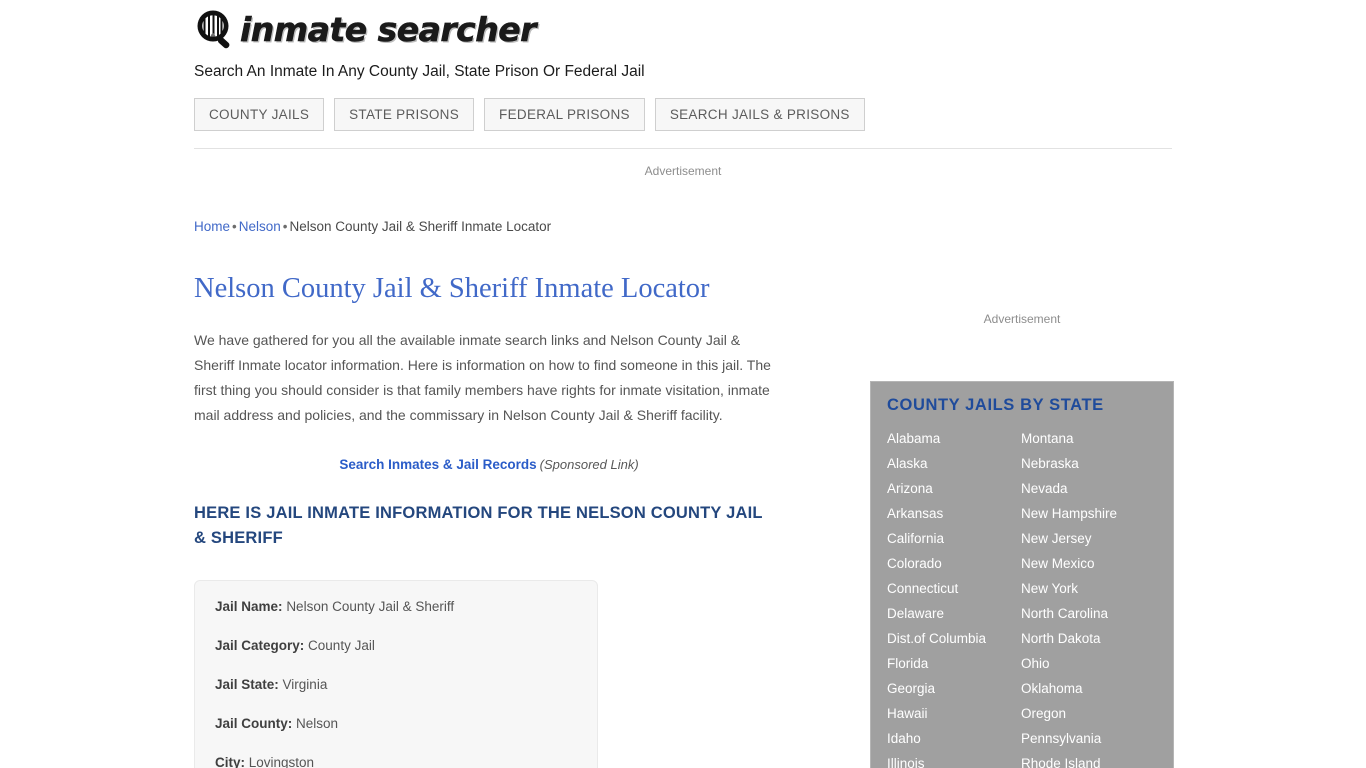 The height and width of the screenshot is (768, 1366). I want to click on state-link: Oregon, so click(1089, 713).